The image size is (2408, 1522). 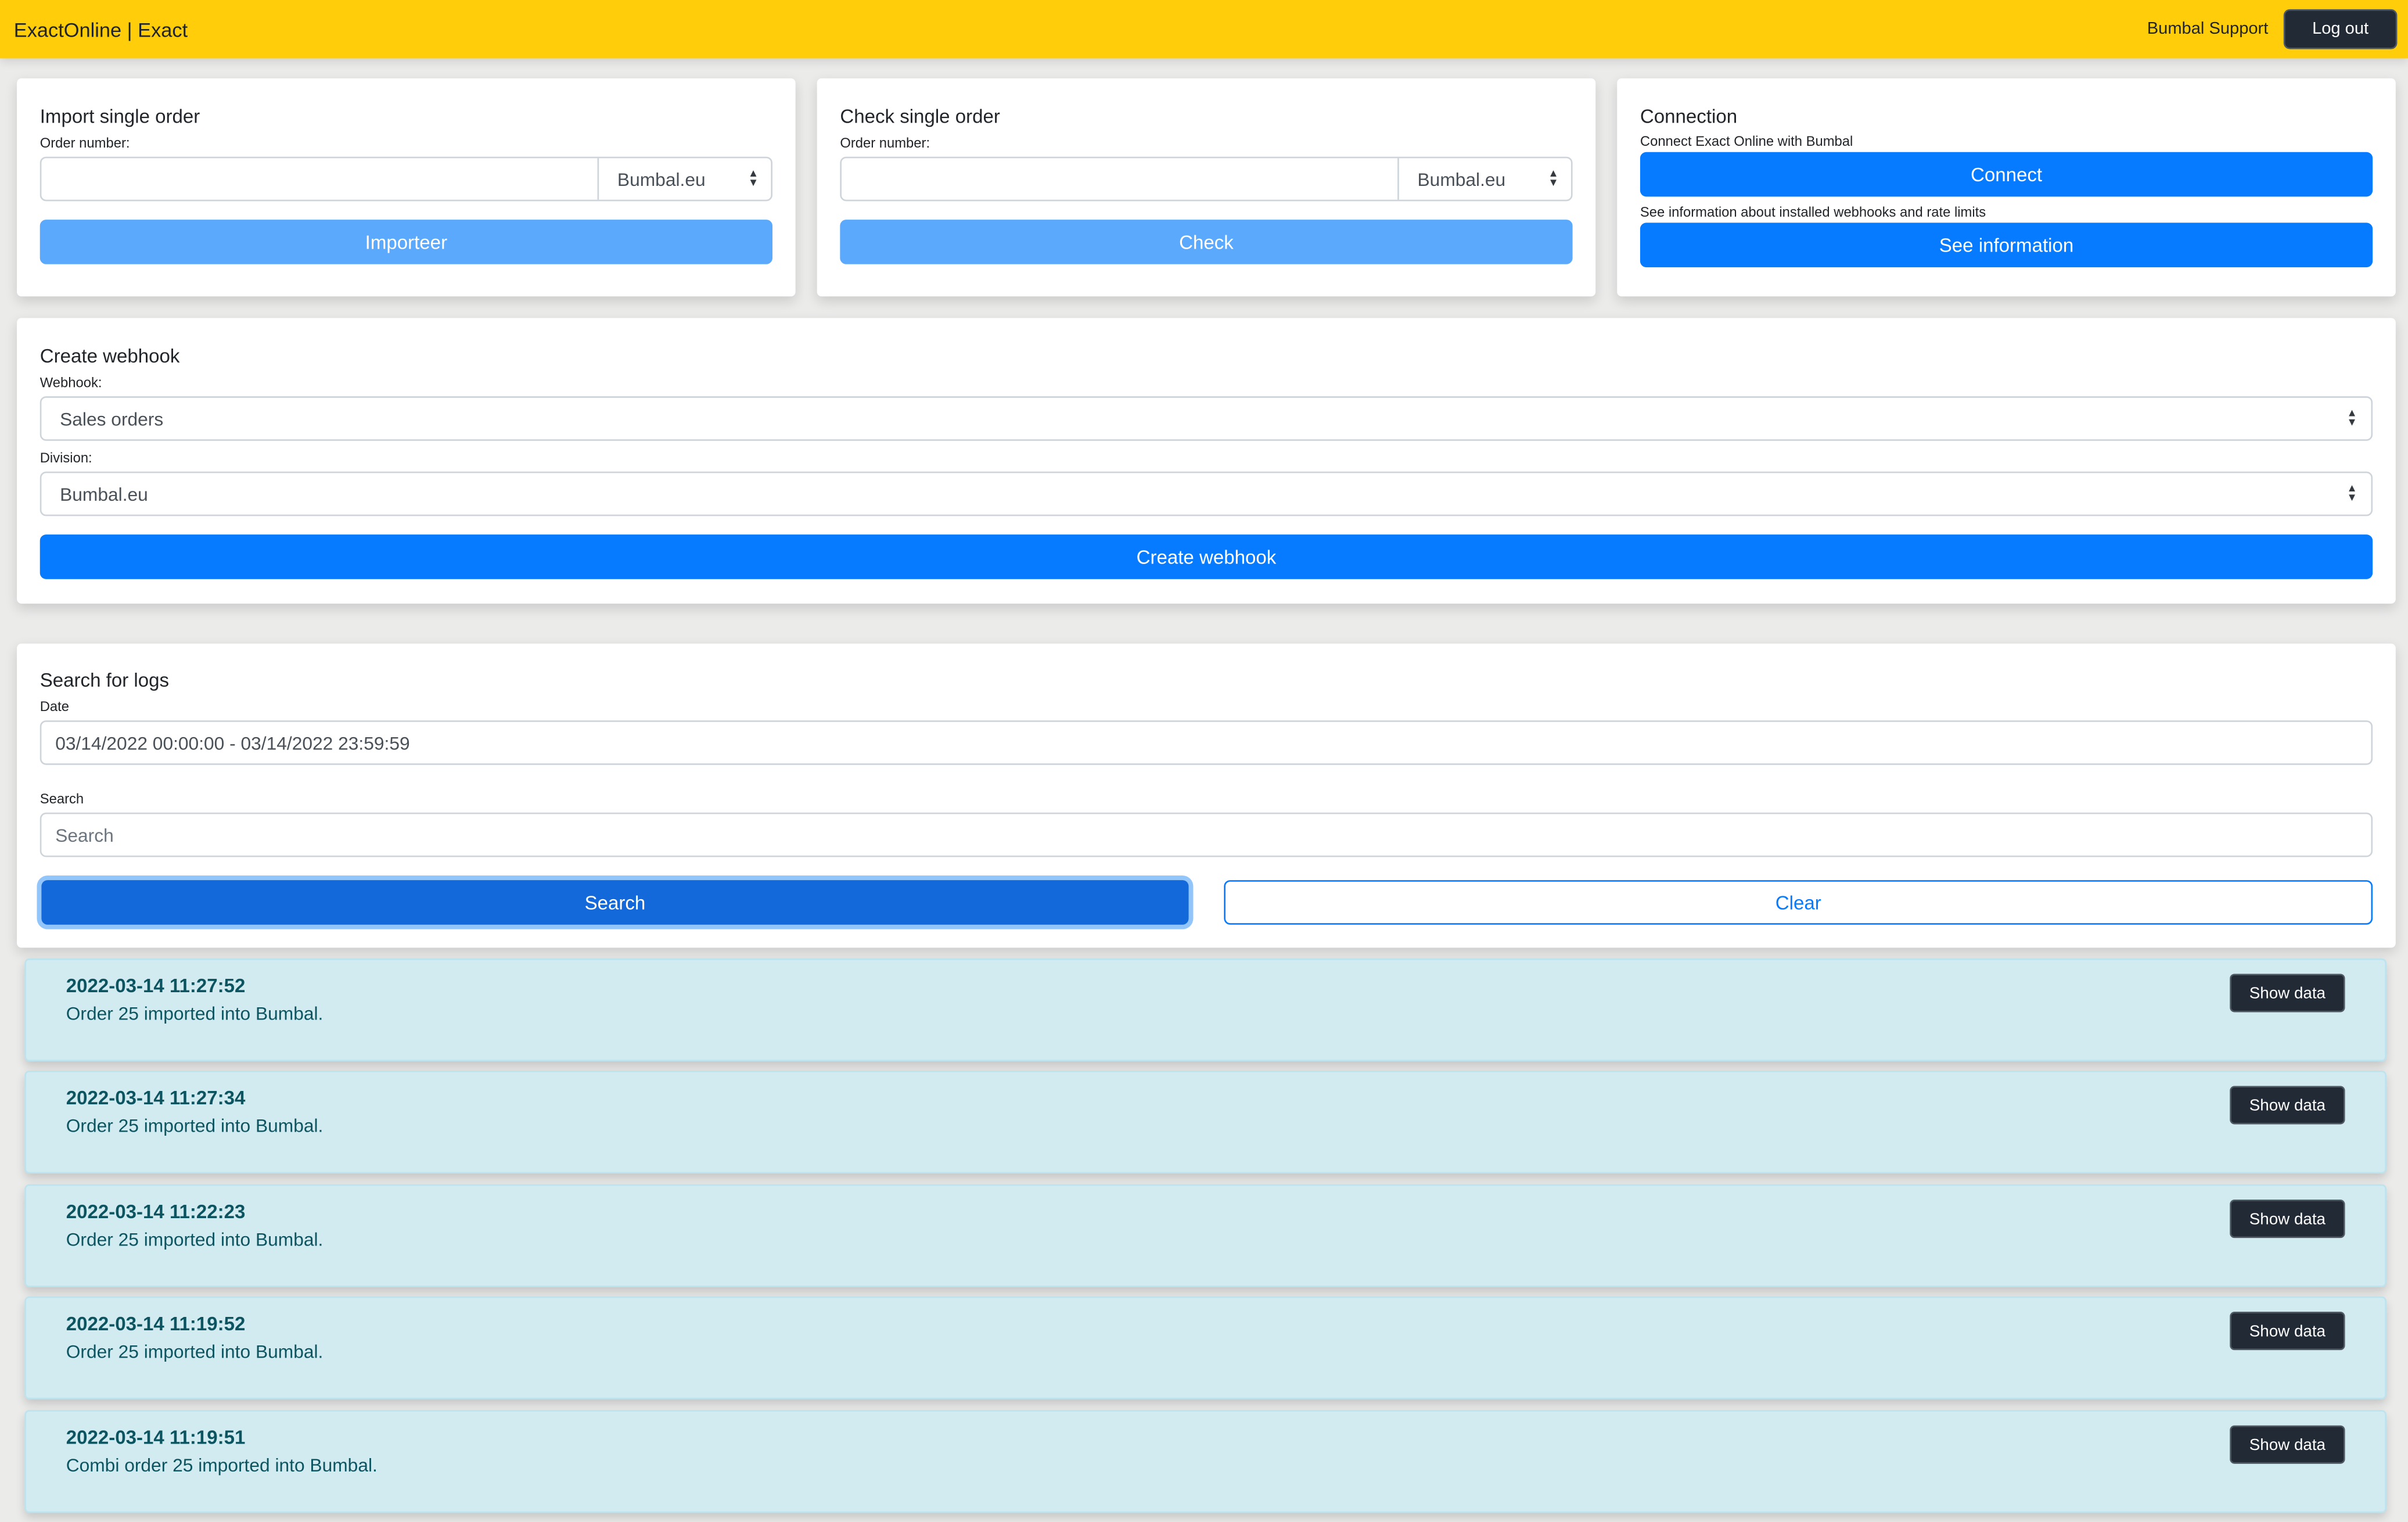 What do you see at coordinates (156, 1098) in the screenshot?
I see `log-timestamp: 2022-03-14 11:27:34` at bounding box center [156, 1098].